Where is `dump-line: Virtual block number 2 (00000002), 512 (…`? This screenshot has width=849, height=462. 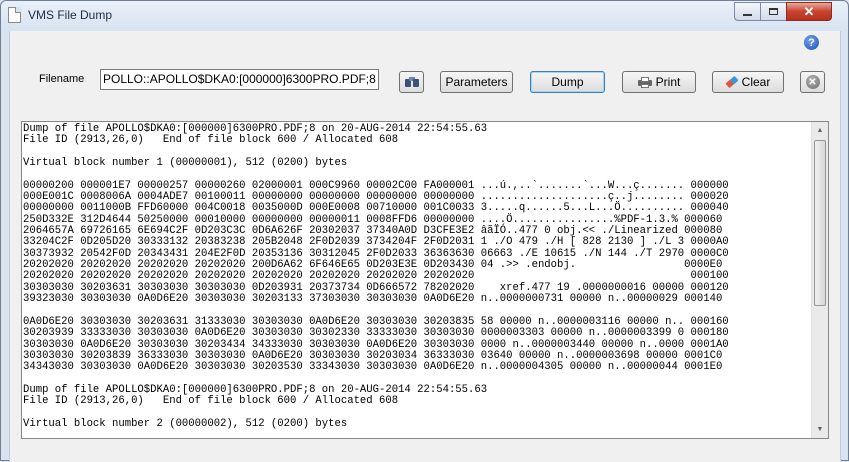
dump-line: Virtual block number 2 (00000002), 512 (… is located at coordinates (185, 423).